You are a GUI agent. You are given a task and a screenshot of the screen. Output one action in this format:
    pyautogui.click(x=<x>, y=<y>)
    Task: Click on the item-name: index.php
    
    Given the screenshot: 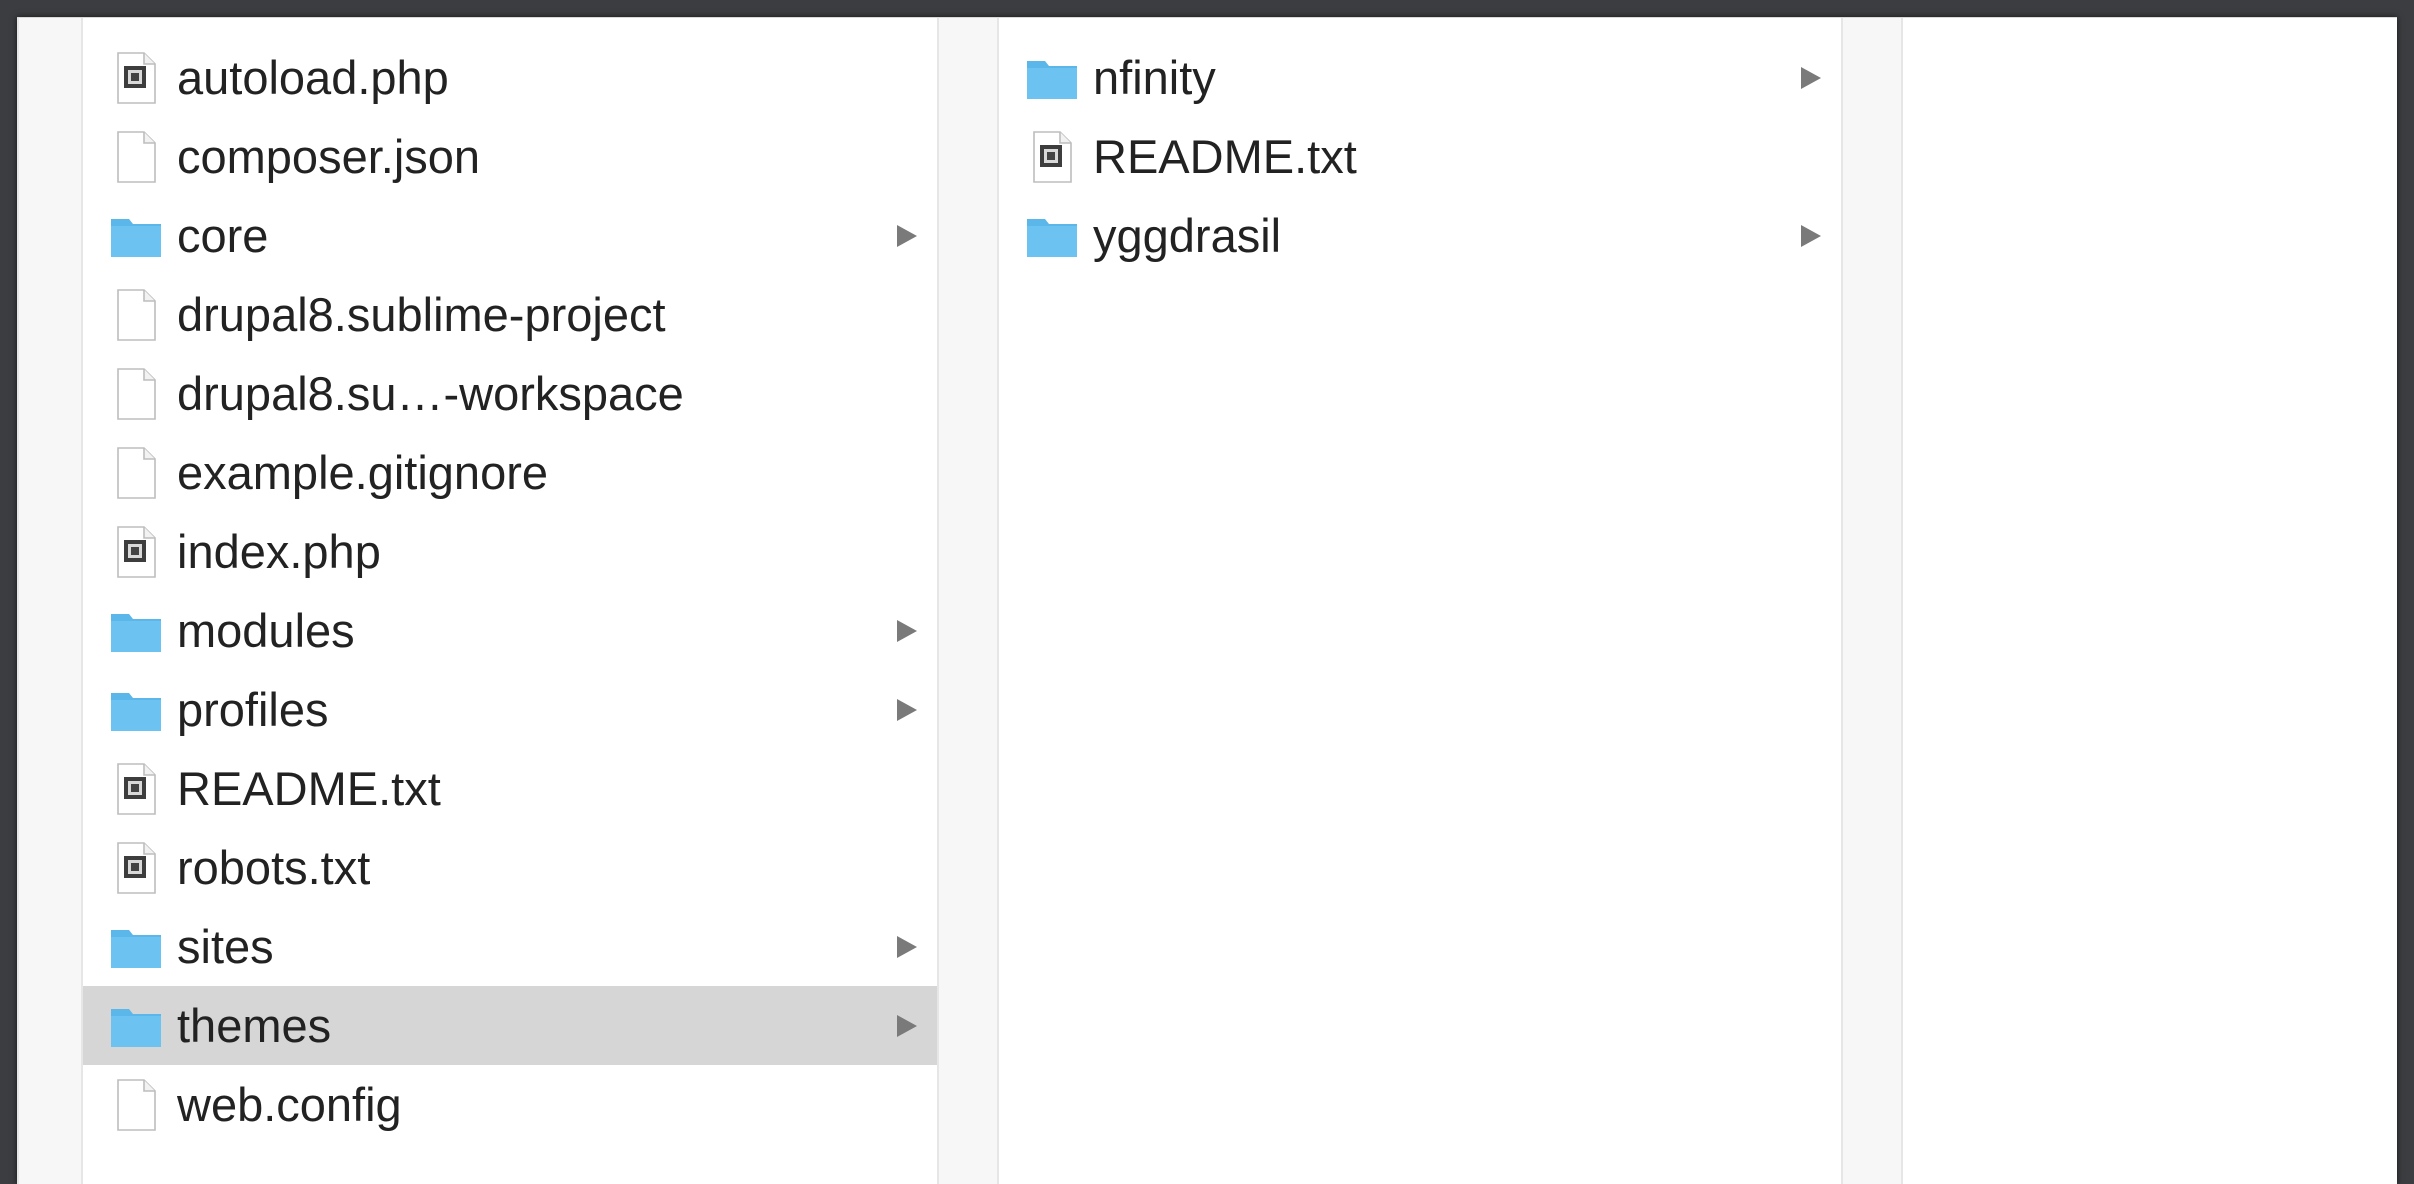 What is the action you would take?
    pyautogui.click(x=279, y=551)
    